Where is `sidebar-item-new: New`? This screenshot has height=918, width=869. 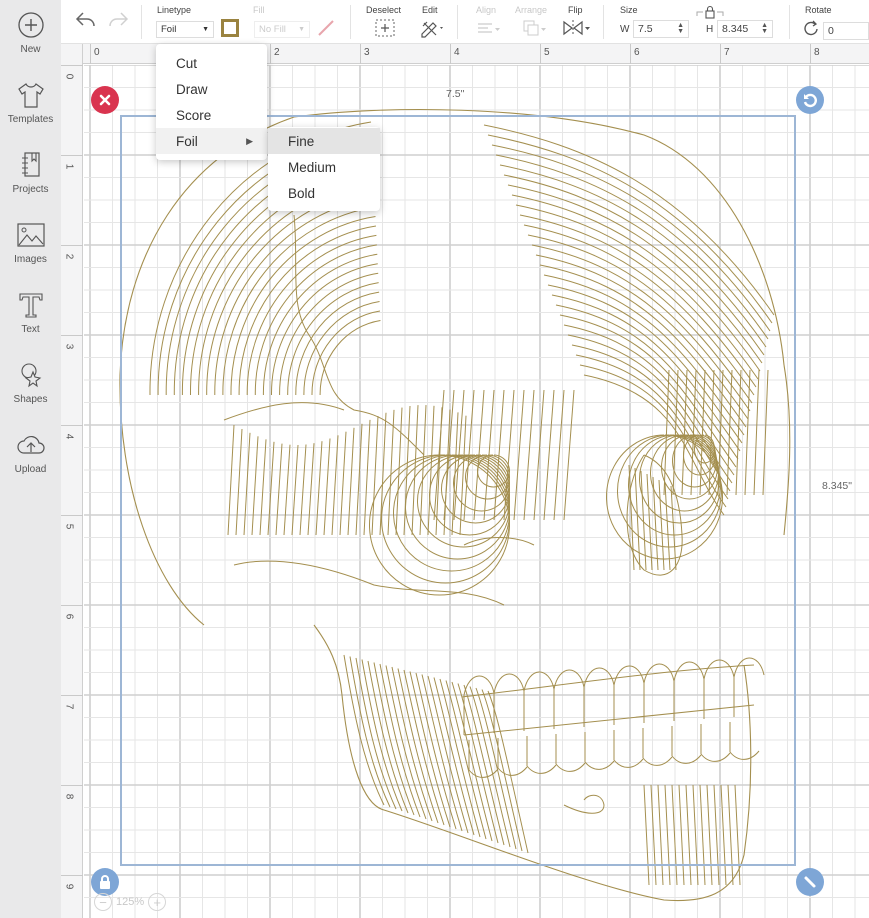
sidebar-item-new: New is located at coordinates (30, 44).